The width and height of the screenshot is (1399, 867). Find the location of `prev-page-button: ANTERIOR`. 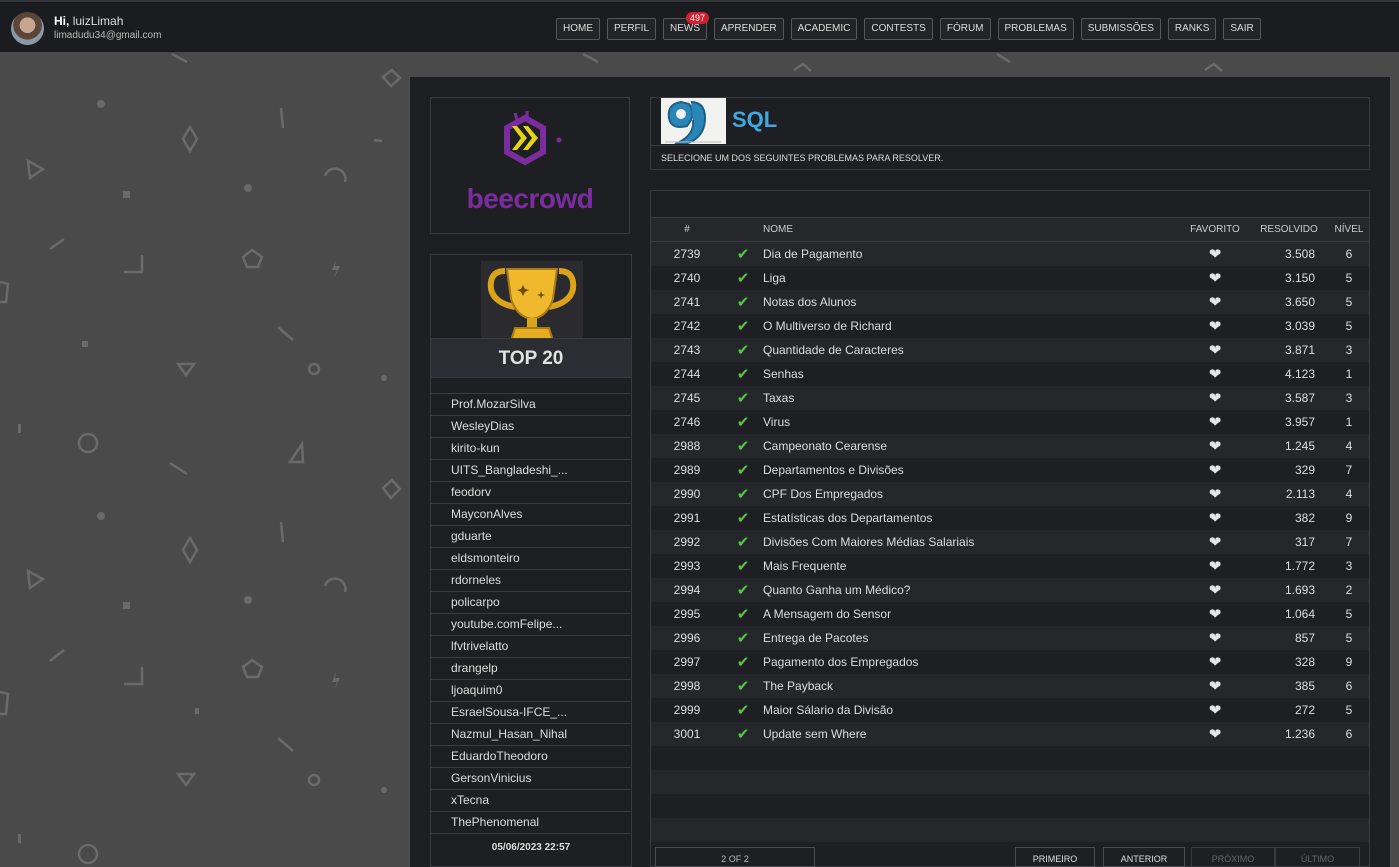

prev-page-button: ANTERIOR is located at coordinates (1144, 857).